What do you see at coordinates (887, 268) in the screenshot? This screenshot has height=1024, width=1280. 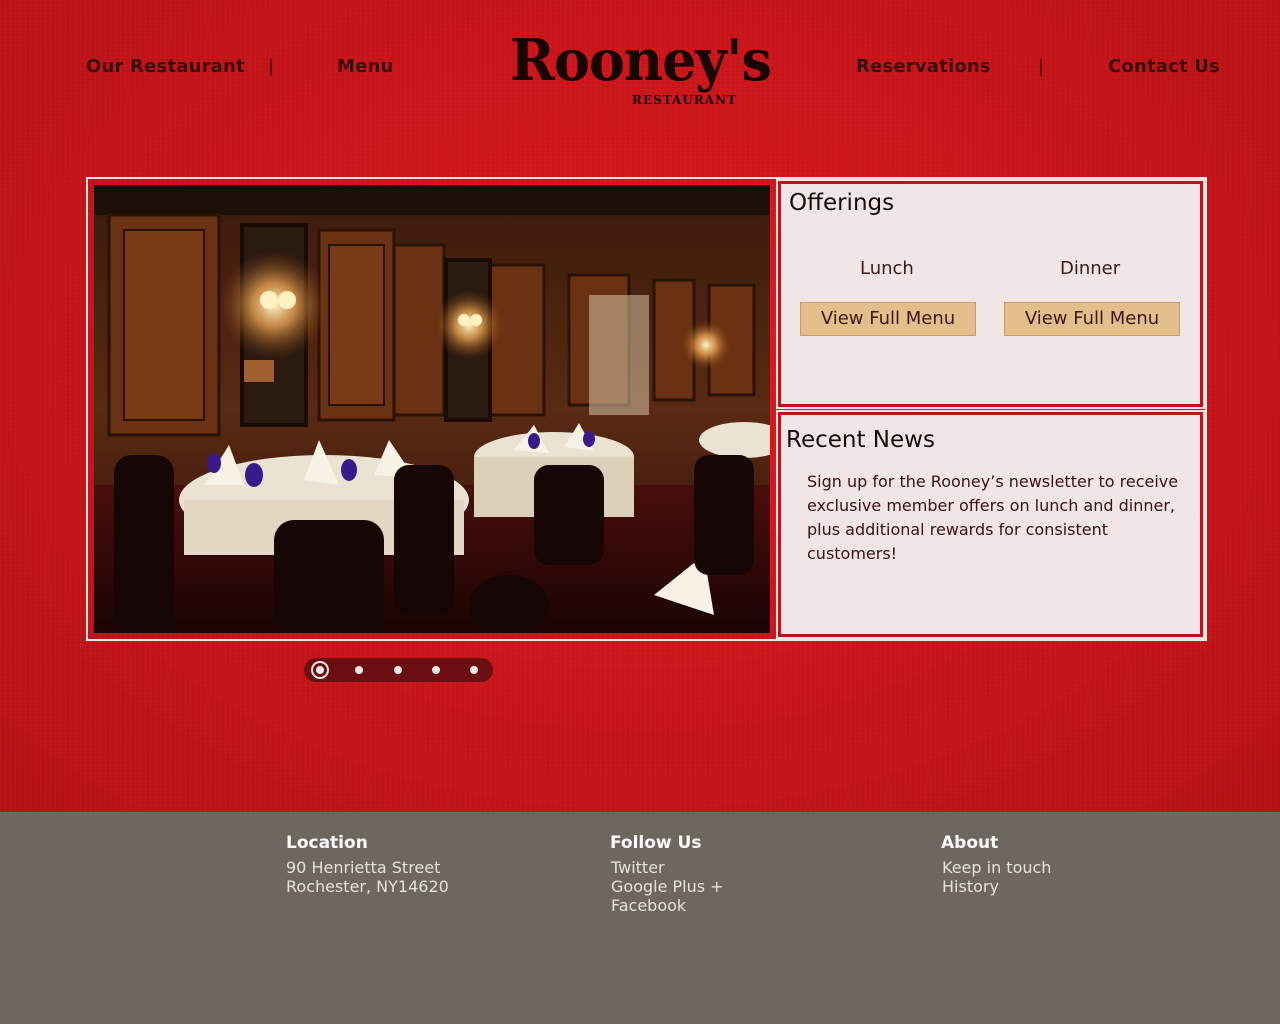 I see `lunch-label: Lunch` at bounding box center [887, 268].